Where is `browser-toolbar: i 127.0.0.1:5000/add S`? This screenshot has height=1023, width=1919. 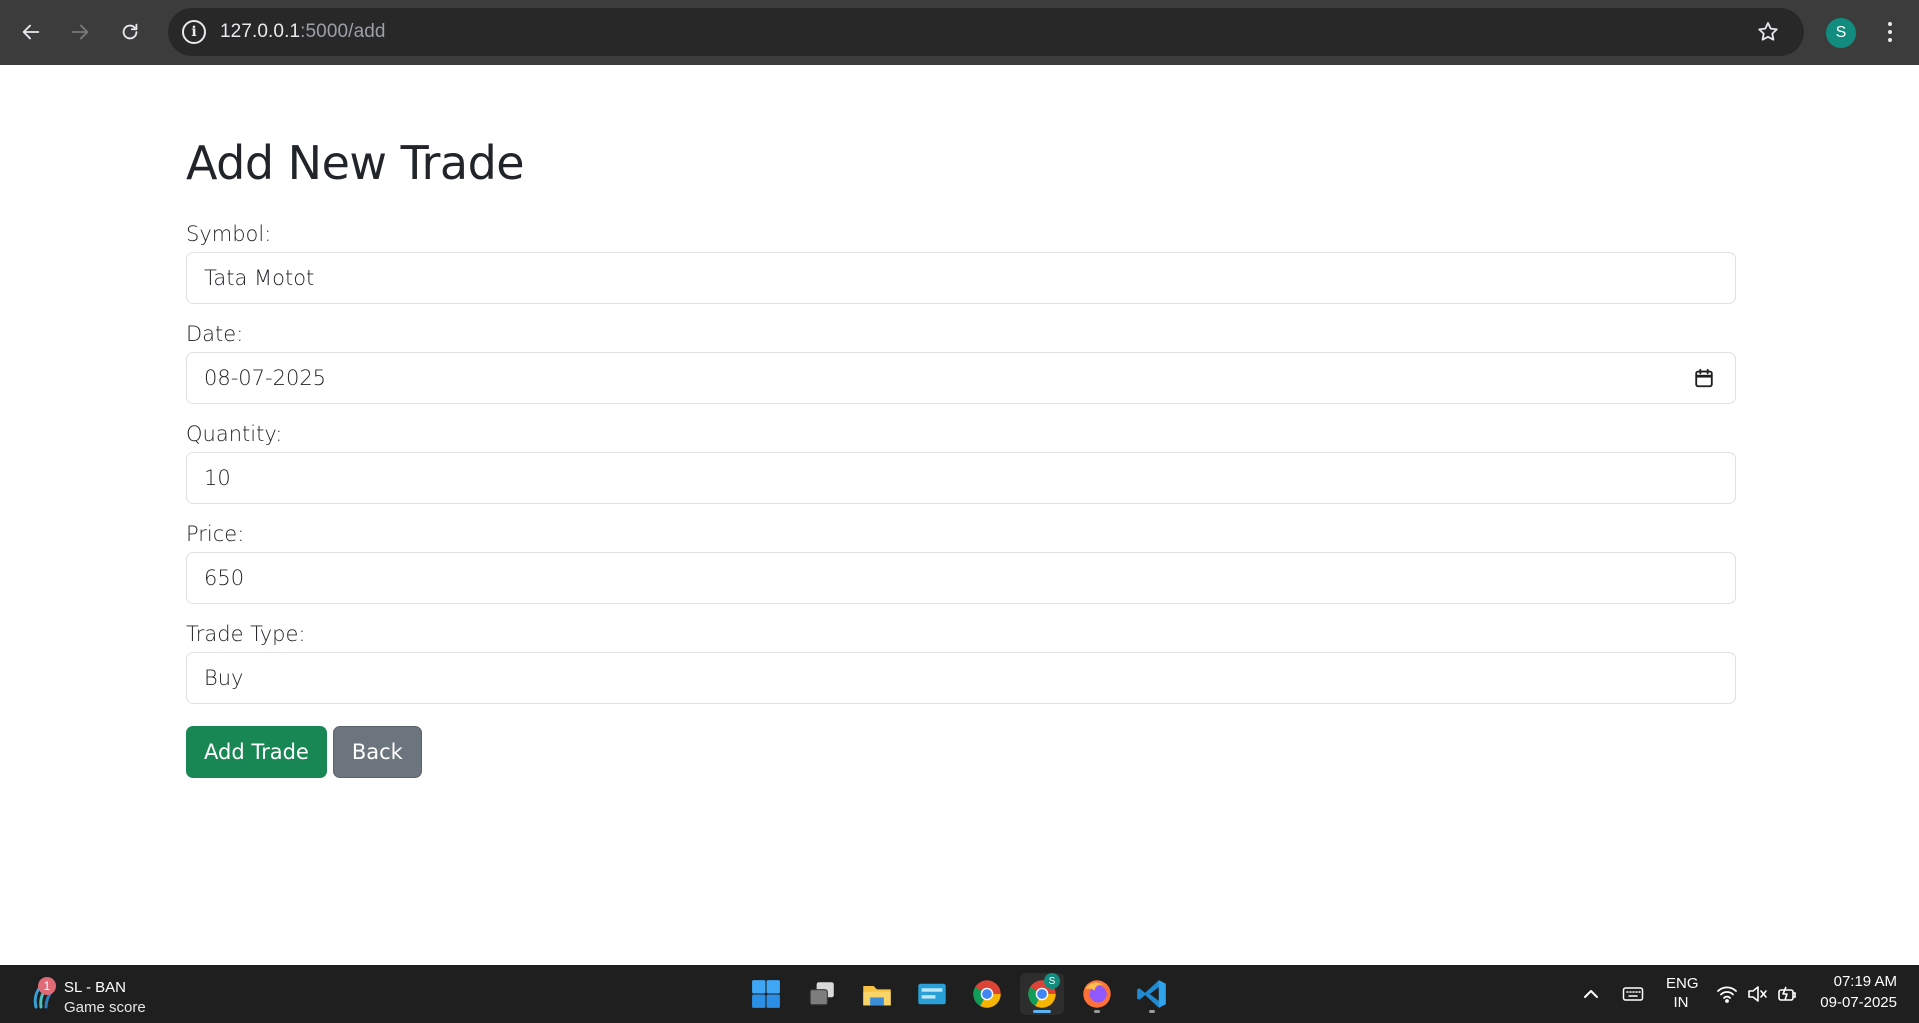
browser-toolbar: i 127.0.0.1:5000/add S is located at coordinates (959, 32).